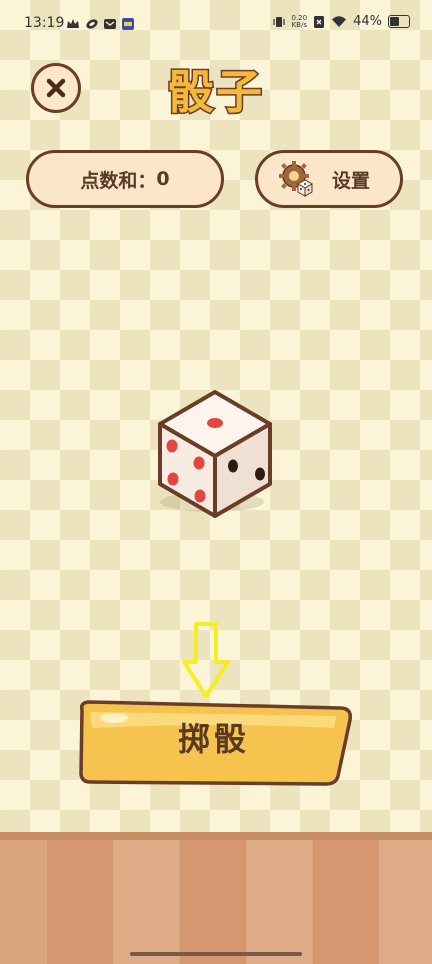  I want to click on no-sim-icon, so click(319, 21).